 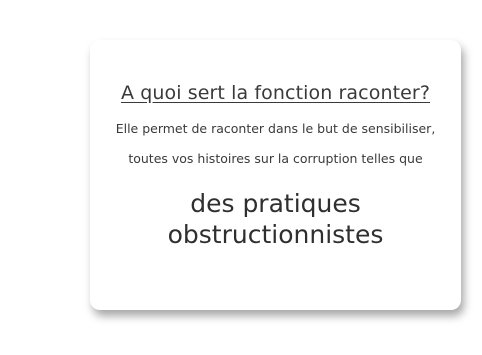 What do you see at coordinates (275, 203) in the screenshot?
I see `highlight-line-1: des pratiques` at bounding box center [275, 203].